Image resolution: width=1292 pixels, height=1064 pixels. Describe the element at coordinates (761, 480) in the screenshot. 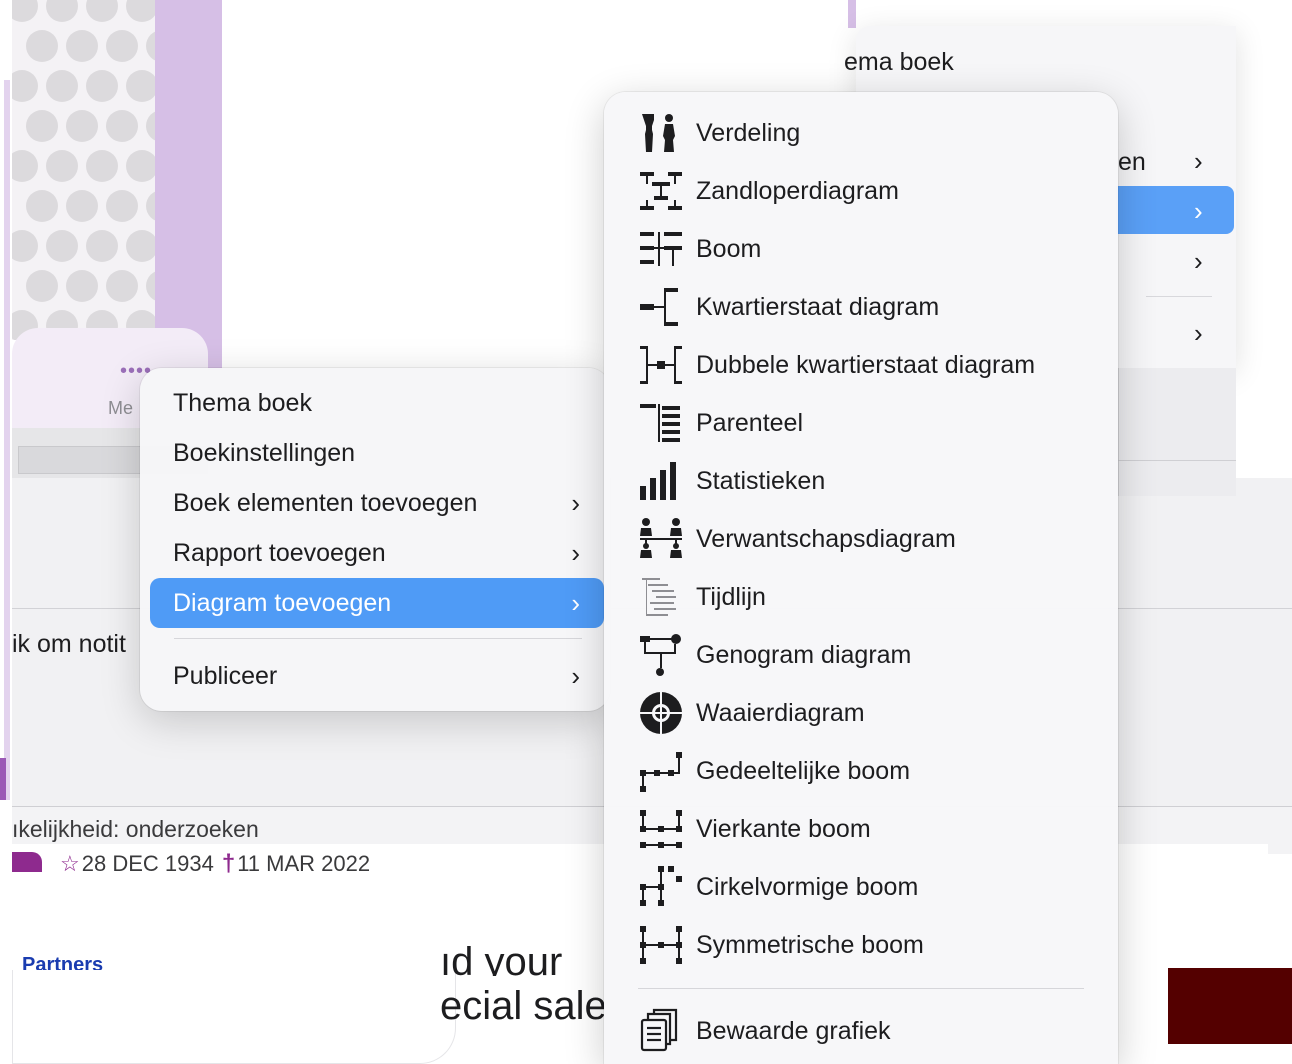

I see `submenu-item-label: Statistieken` at that location.